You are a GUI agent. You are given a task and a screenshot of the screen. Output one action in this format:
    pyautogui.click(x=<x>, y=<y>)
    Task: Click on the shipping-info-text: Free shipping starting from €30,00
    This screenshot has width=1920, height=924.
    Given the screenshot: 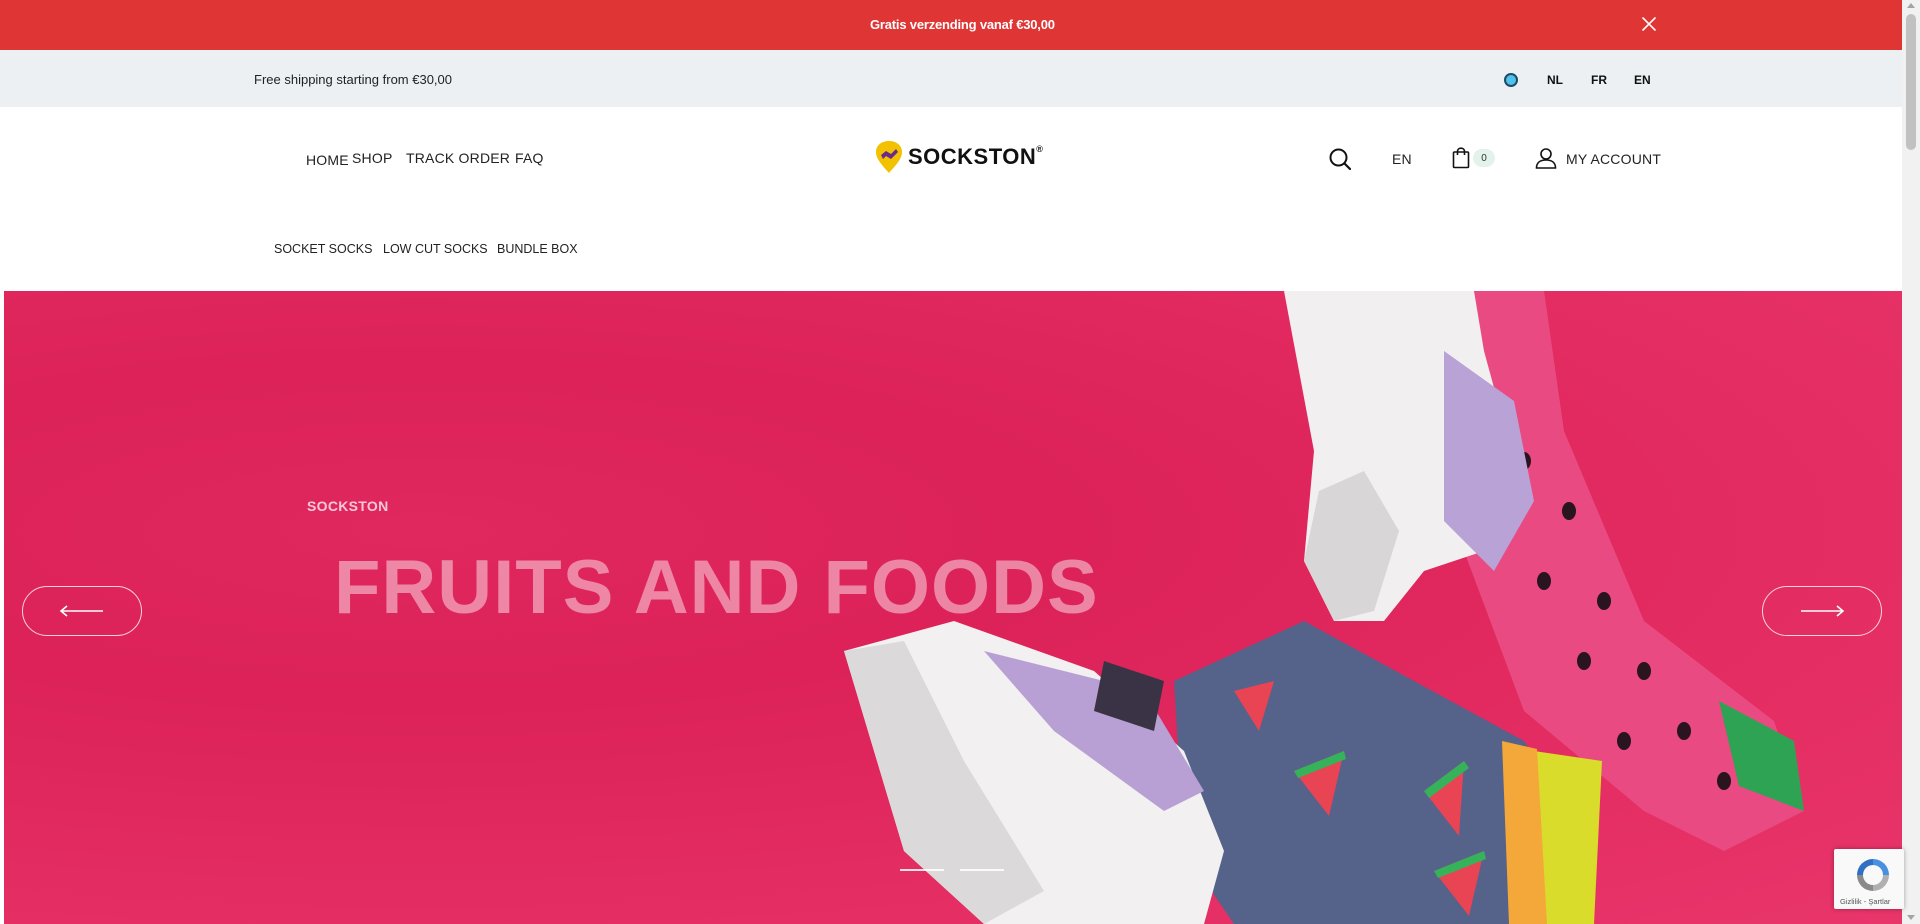 What is the action you would take?
    pyautogui.click(x=353, y=79)
    